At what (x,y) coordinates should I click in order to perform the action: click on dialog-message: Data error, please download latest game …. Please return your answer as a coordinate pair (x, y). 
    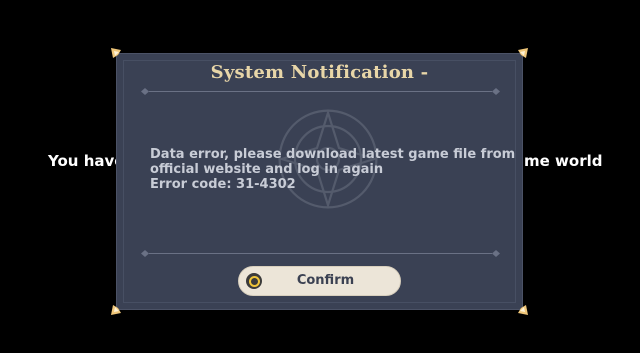
    Looking at the image, I should click on (333, 169).